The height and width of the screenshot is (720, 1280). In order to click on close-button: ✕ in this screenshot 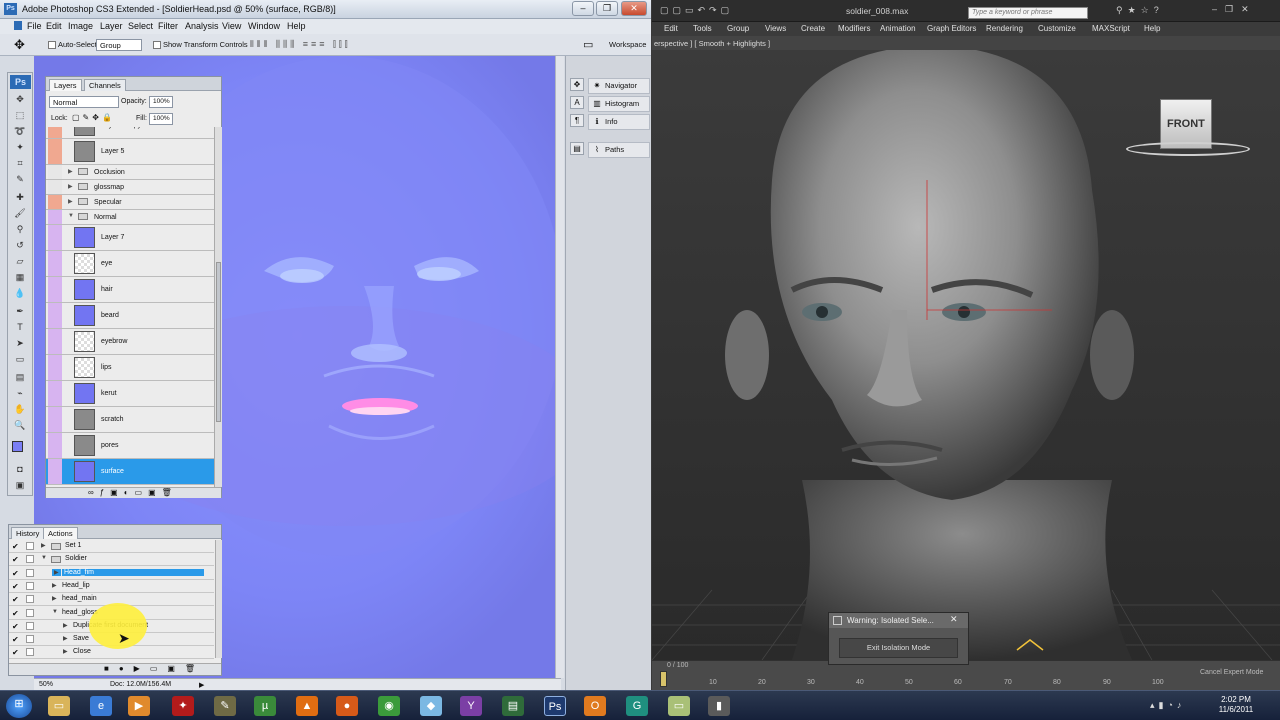, I will do `click(634, 8)`.